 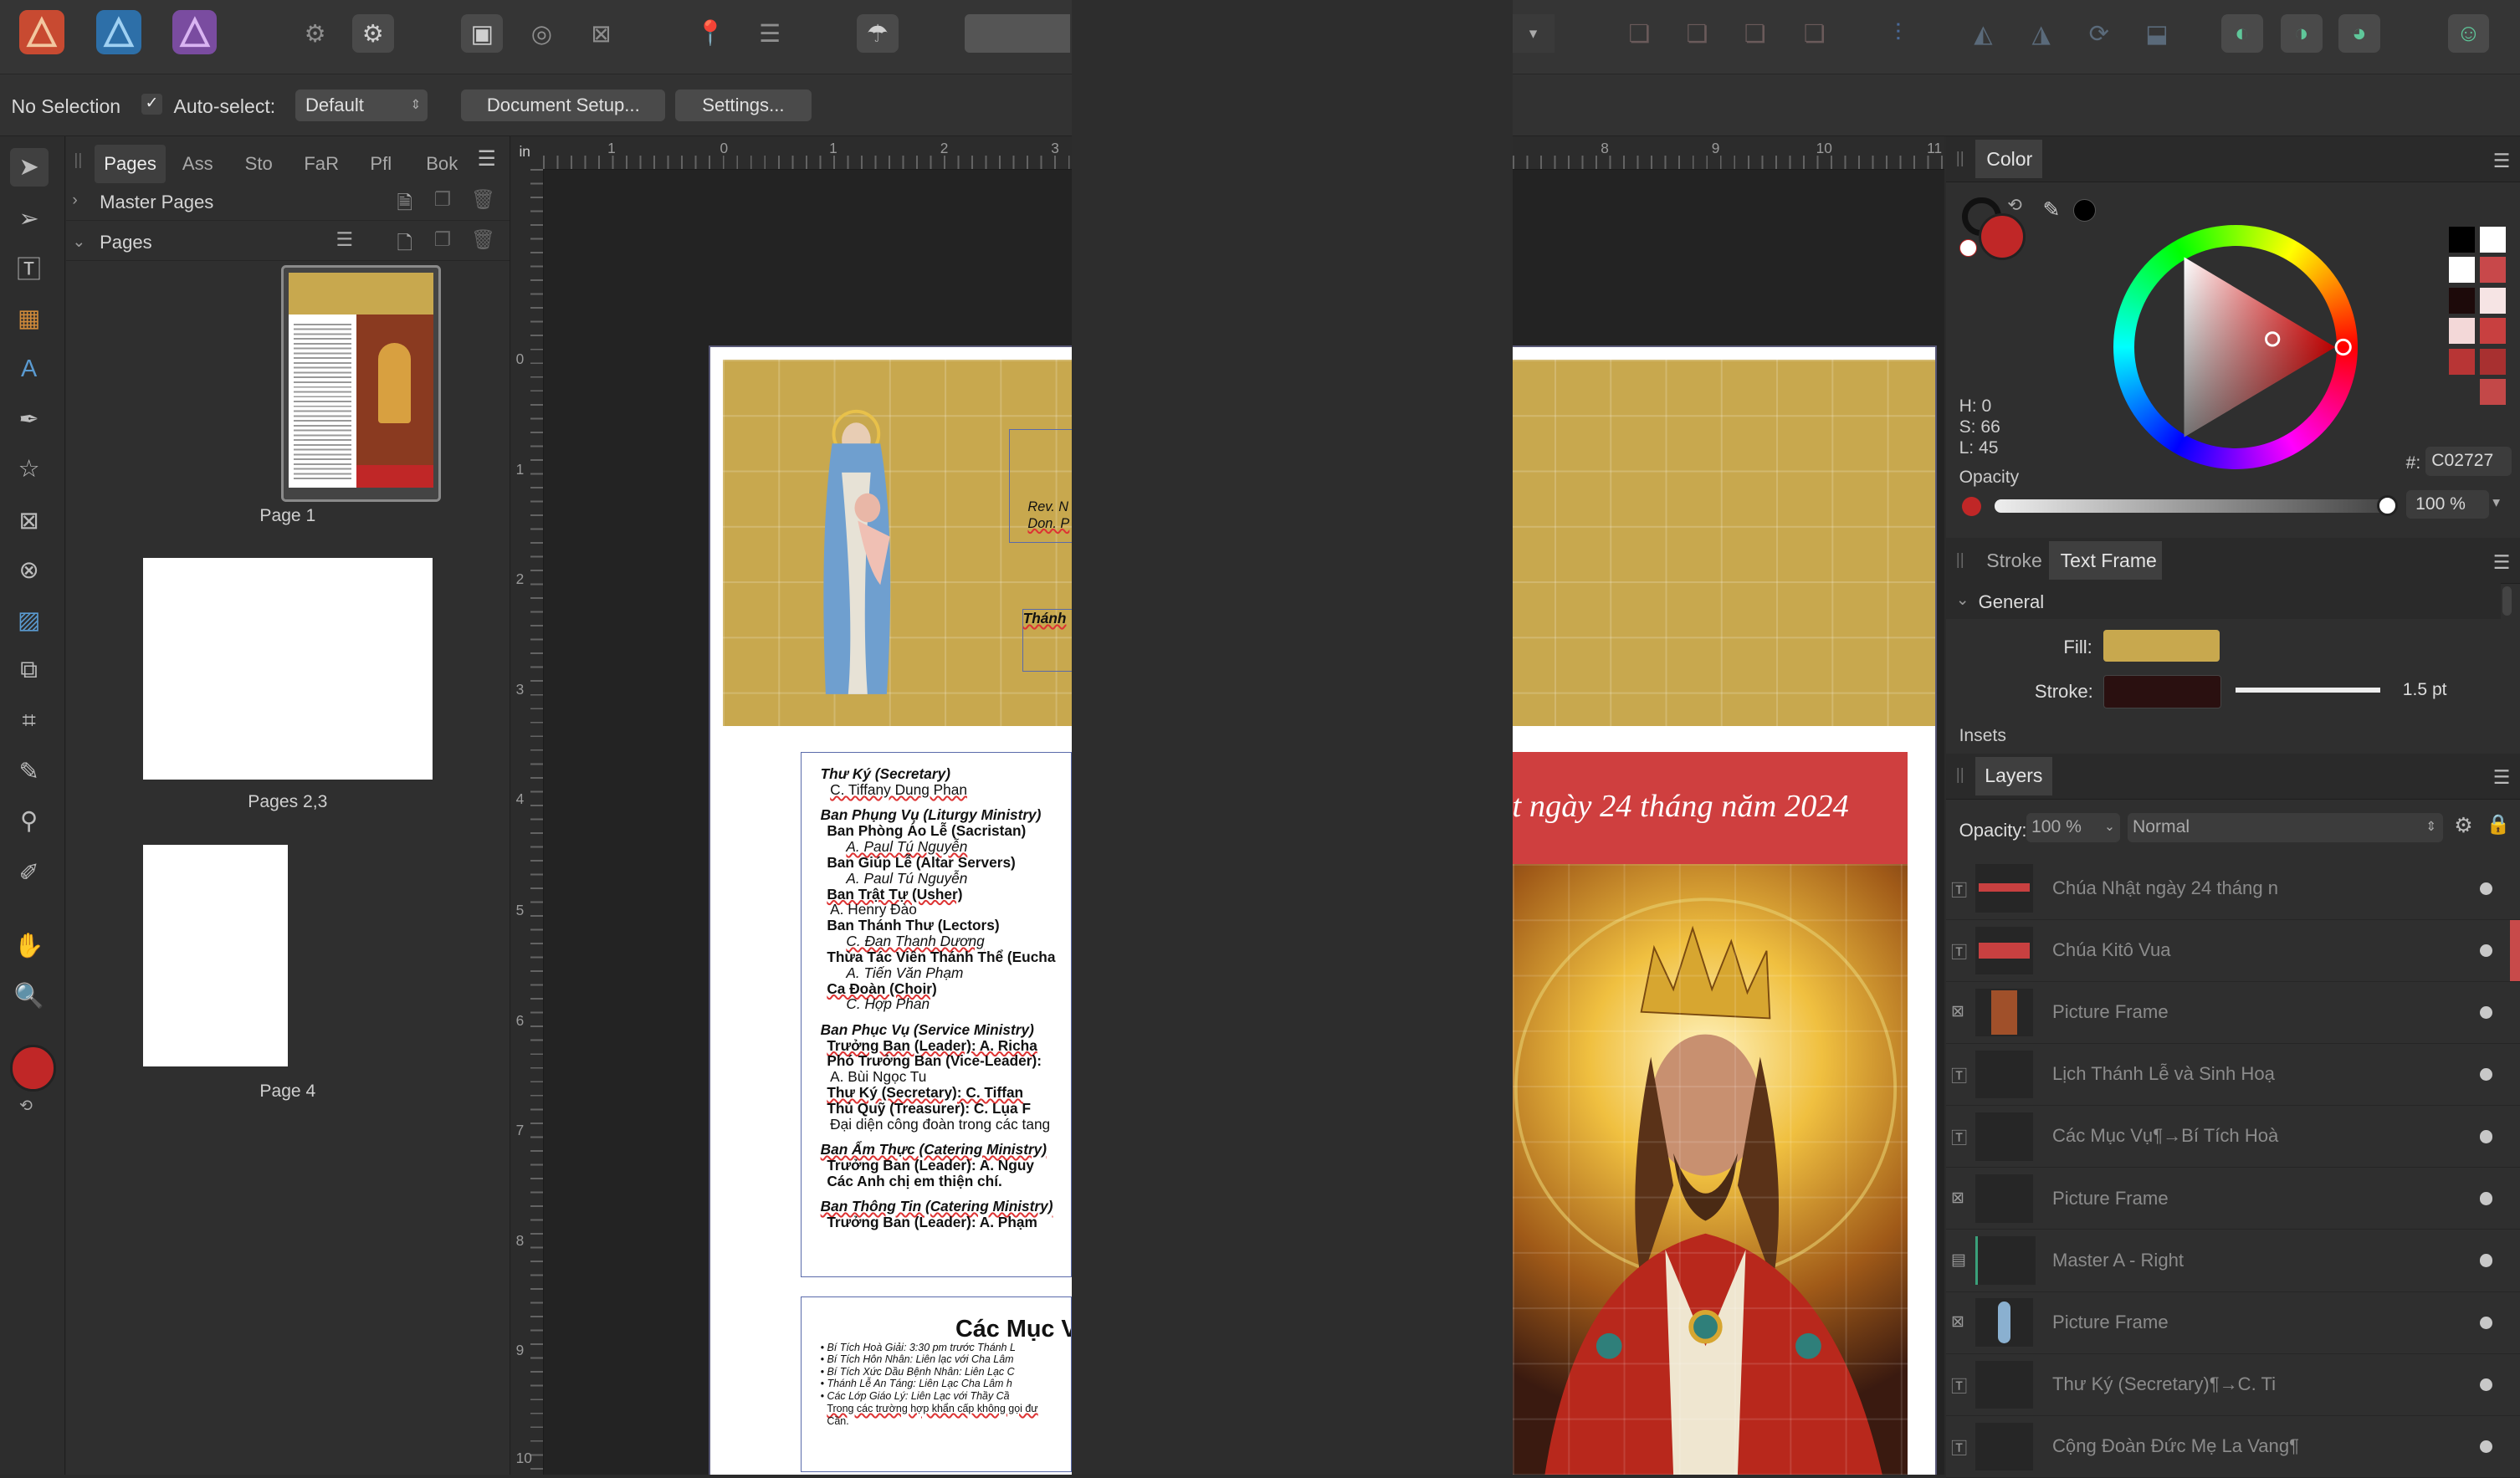 I want to click on table-tool-icon: ▦, so click(x=29, y=318).